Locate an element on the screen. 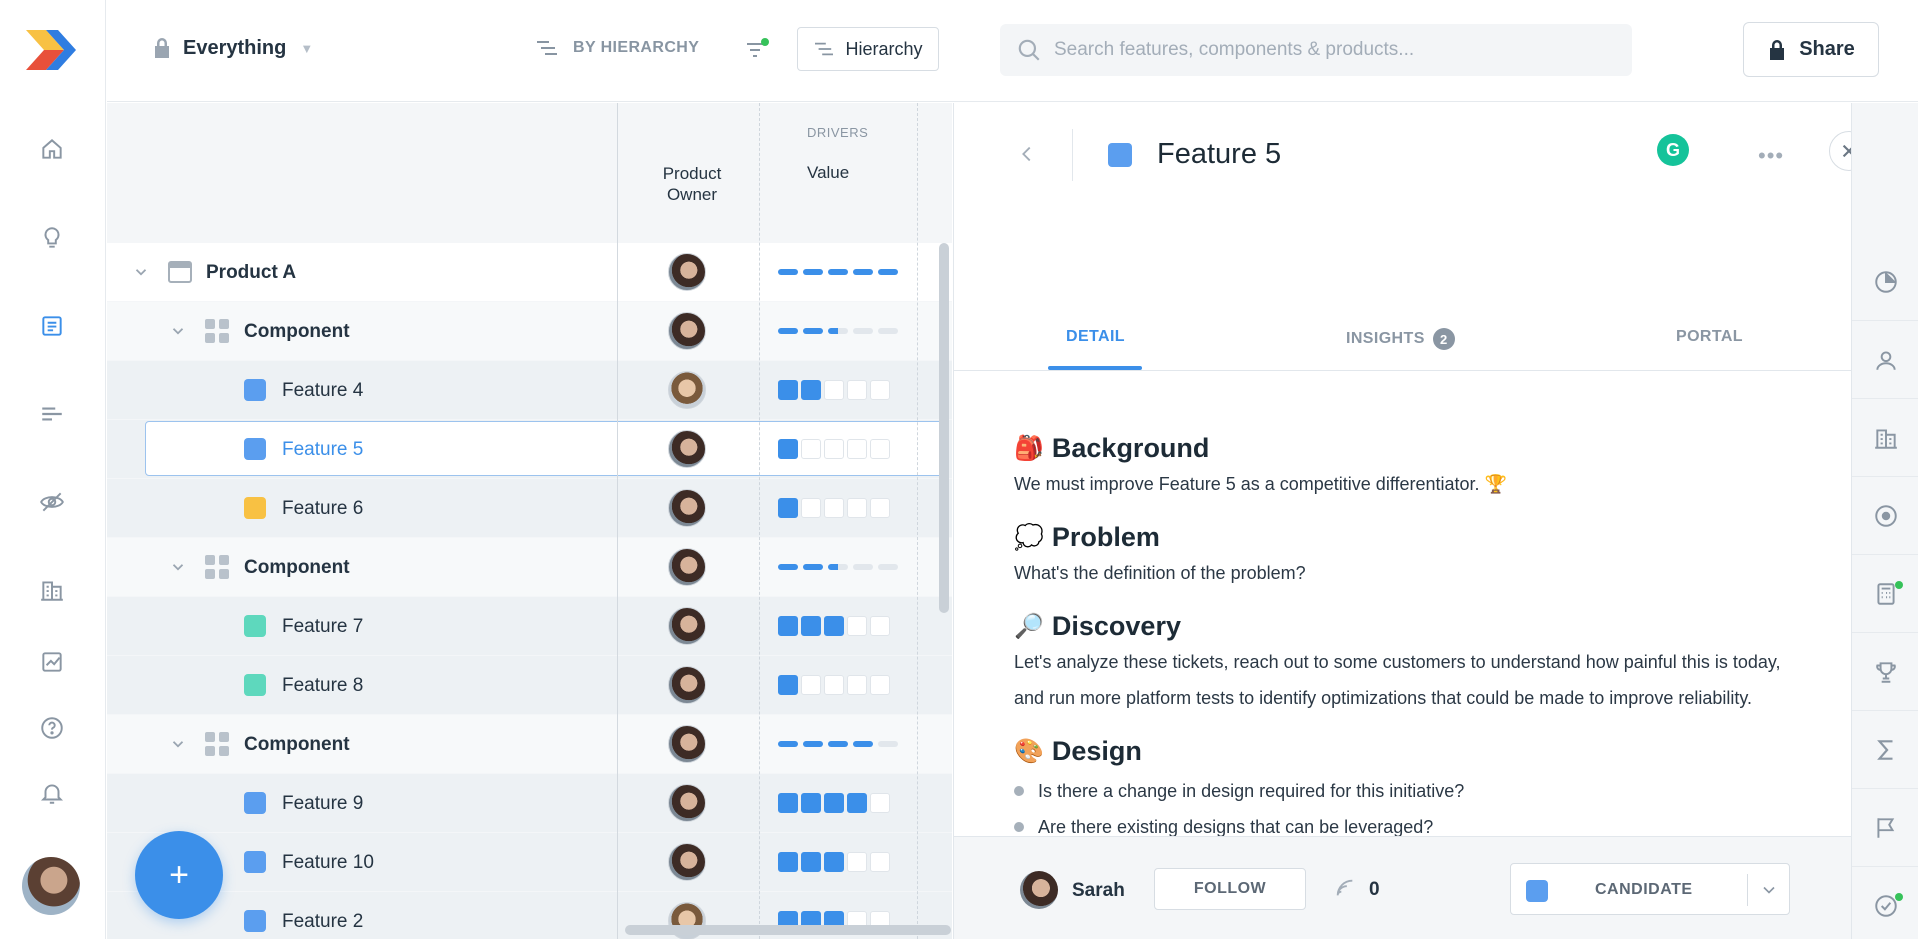  add-button: + is located at coordinates (179, 875).